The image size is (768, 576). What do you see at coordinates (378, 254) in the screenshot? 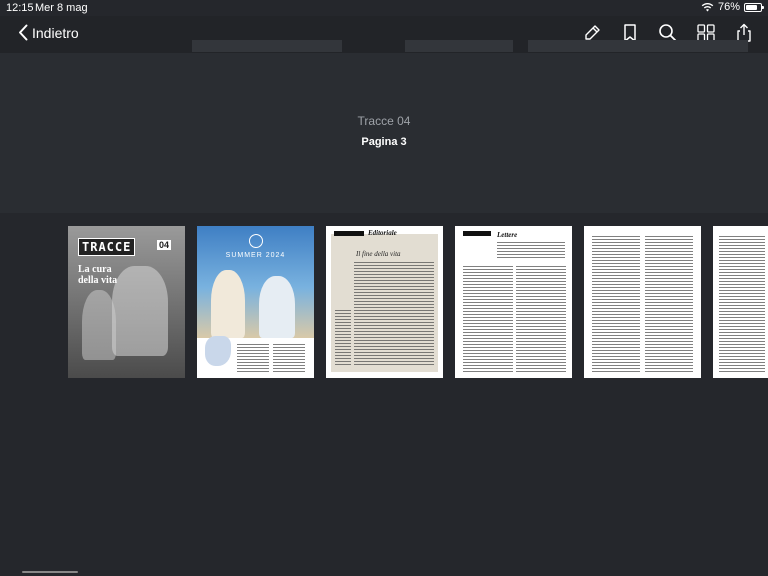
I see `editorial-subtitle: Il fine della vita` at bounding box center [378, 254].